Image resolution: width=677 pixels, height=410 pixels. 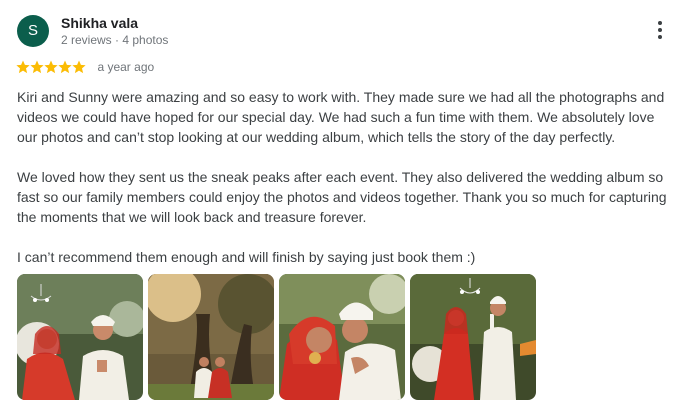 I want to click on star-rating, so click(x=51, y=67).